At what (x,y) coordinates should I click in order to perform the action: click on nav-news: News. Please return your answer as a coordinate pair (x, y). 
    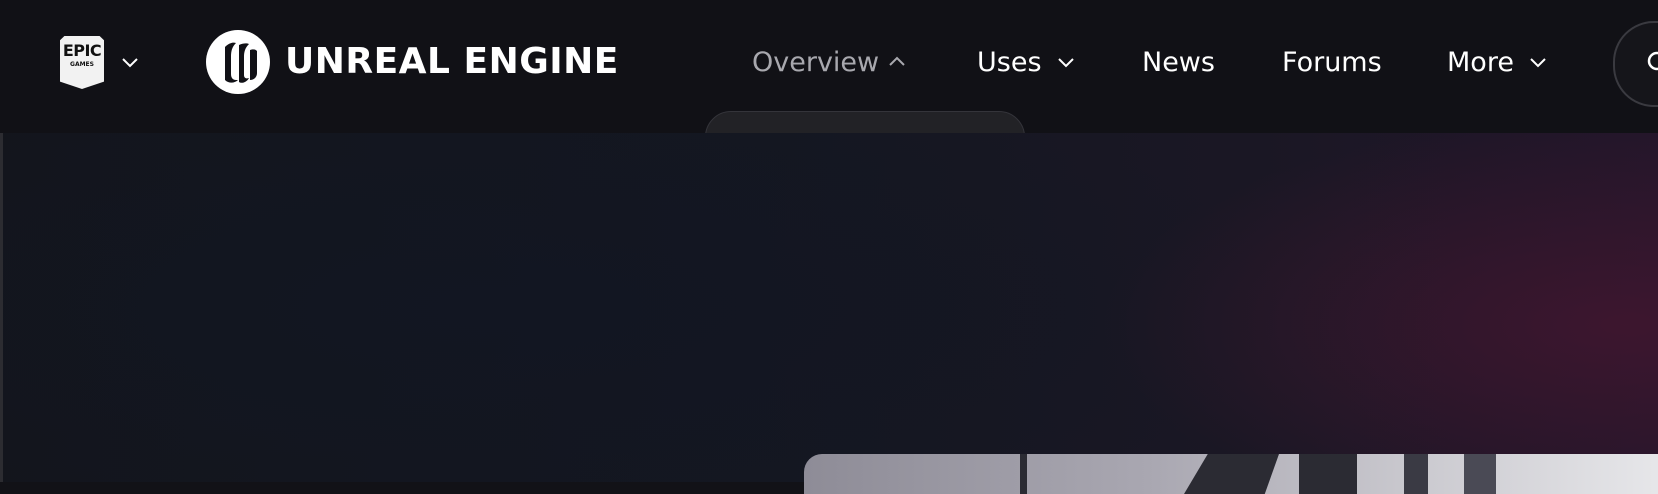
    Looking at the image, I should click on (1178, 63).